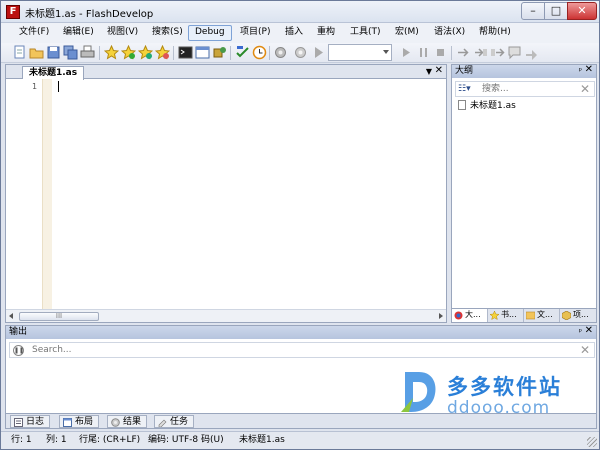 This screenshot has height=450, width=600. Describe the element at coordinates (226, 315) in the screenshot. I see `horizontal-scrollbar: III` at that location.